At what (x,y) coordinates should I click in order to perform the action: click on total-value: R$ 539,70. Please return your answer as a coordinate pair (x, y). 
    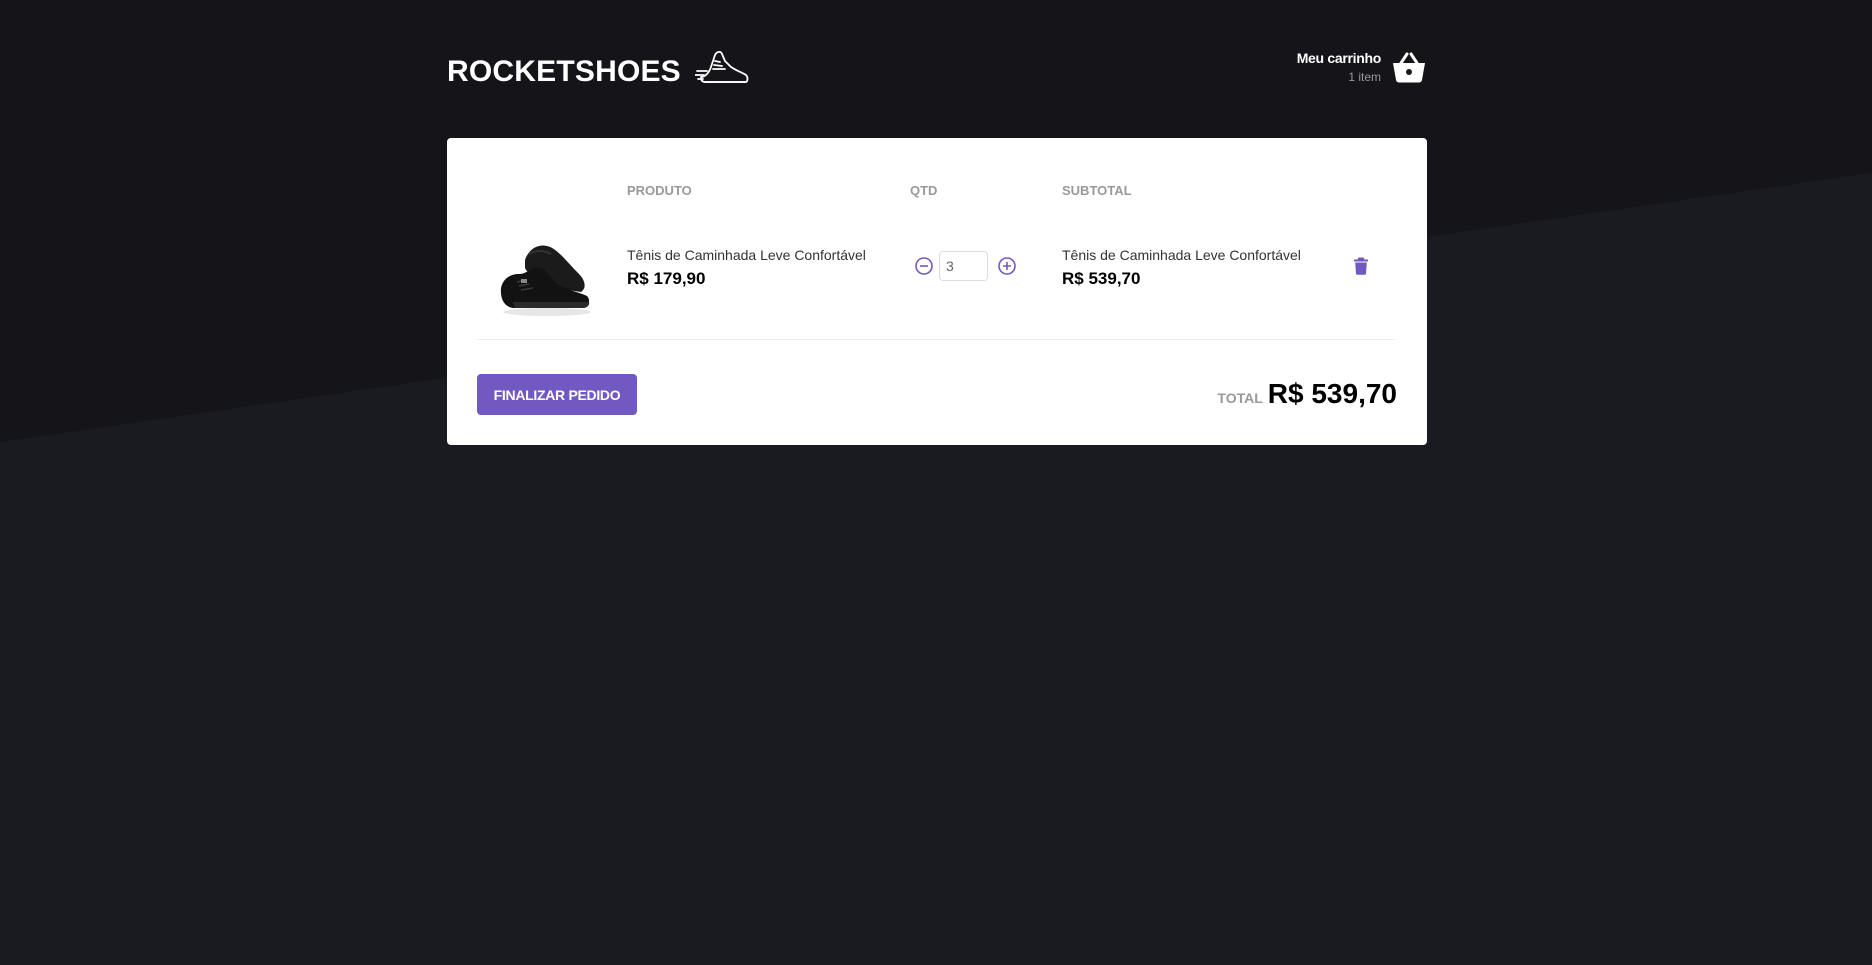
    Looking at the image, I should click on (1332, 393).